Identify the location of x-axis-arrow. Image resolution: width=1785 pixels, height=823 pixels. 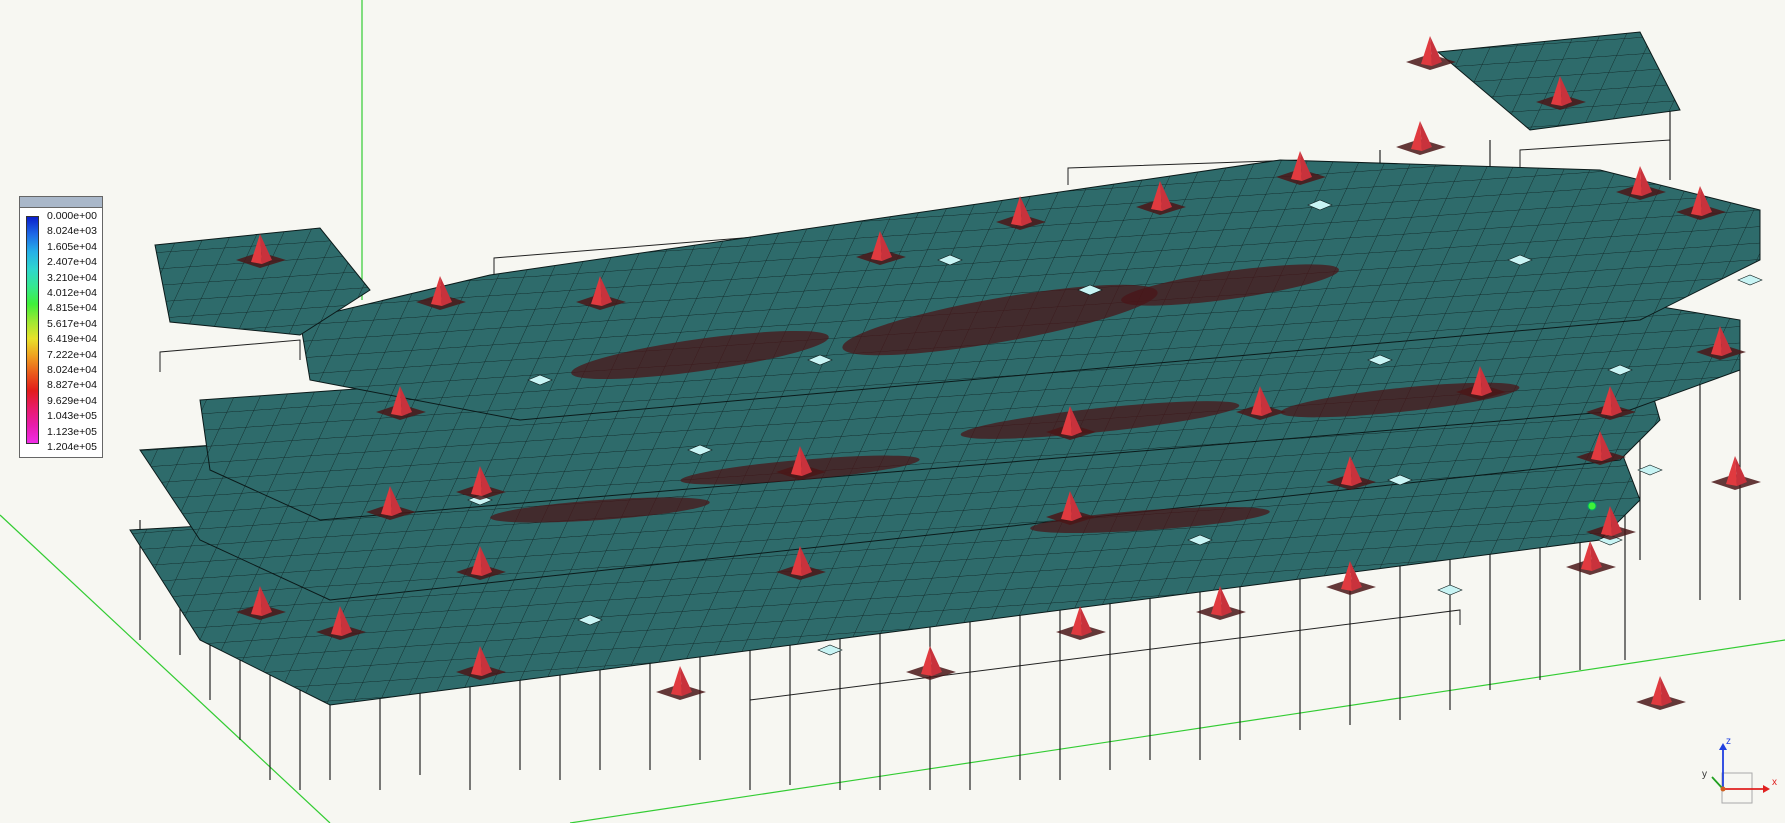
(1766, 789).